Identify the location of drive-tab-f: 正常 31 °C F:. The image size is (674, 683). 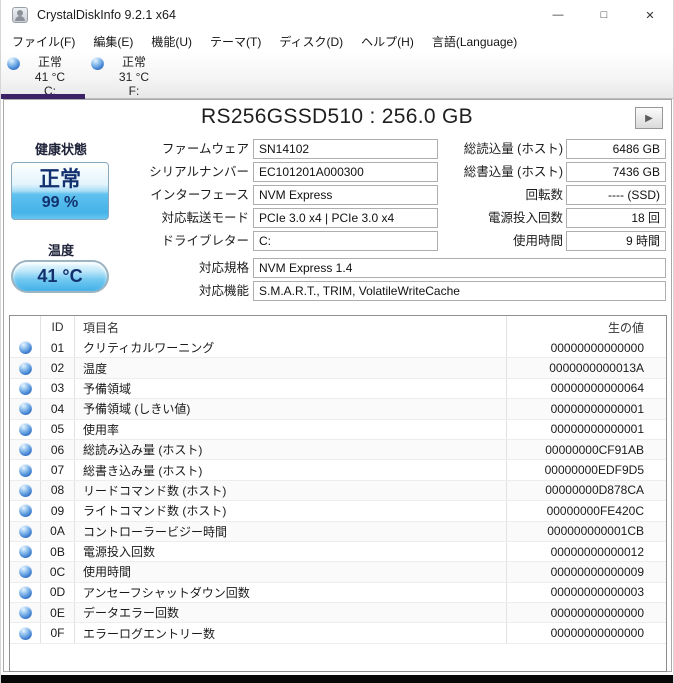
(127, 76).